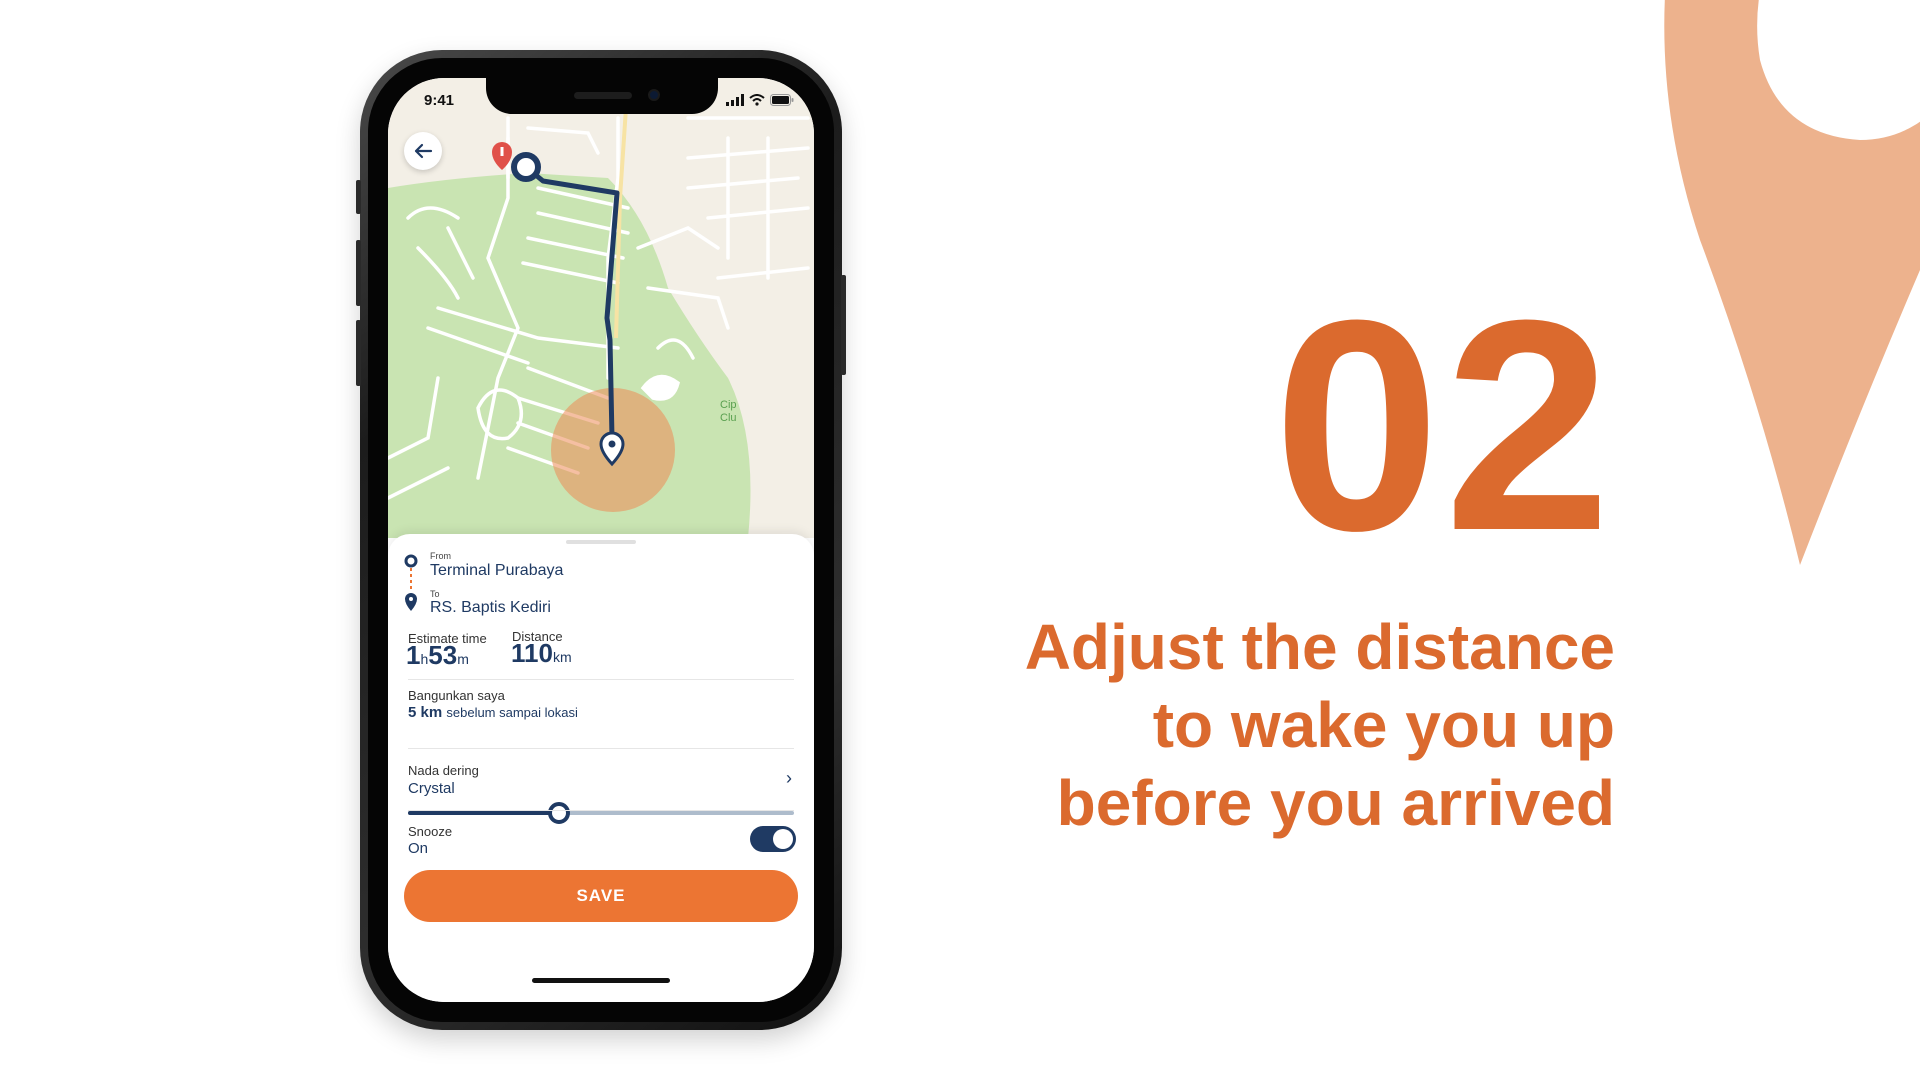  I want to click on wake-distance-slider, so click(601, 813).